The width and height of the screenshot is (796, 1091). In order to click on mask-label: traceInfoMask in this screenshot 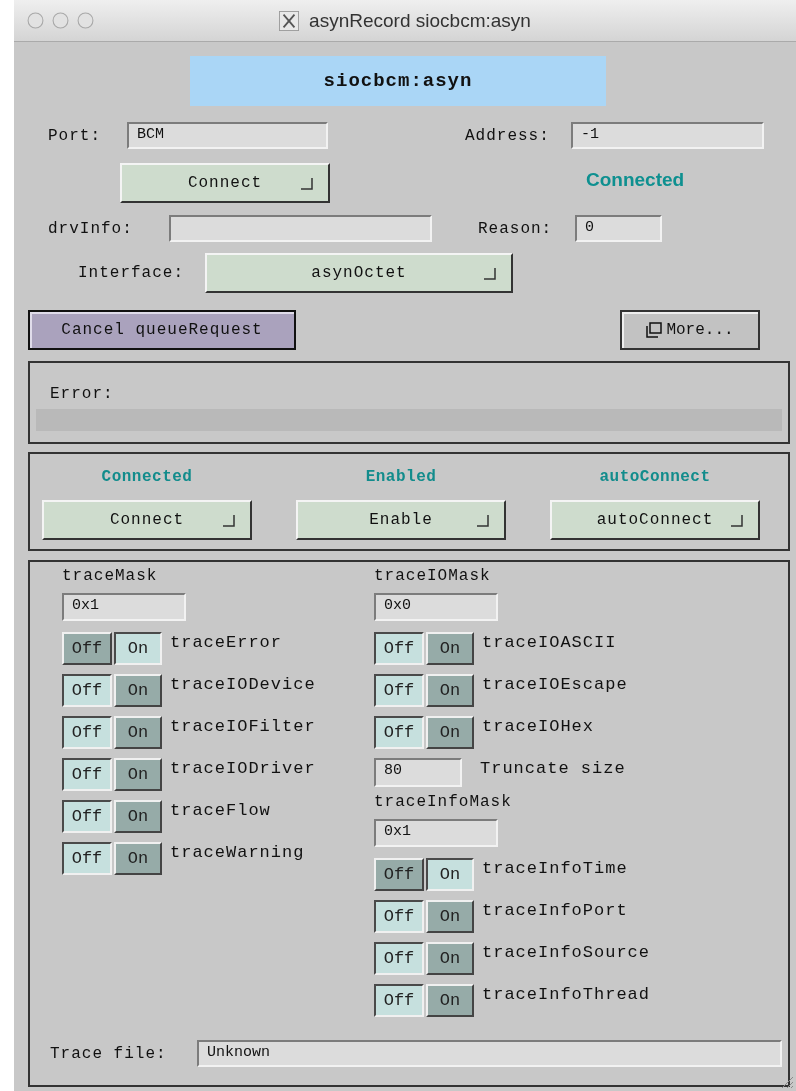, I will do `click(443, 803)`.